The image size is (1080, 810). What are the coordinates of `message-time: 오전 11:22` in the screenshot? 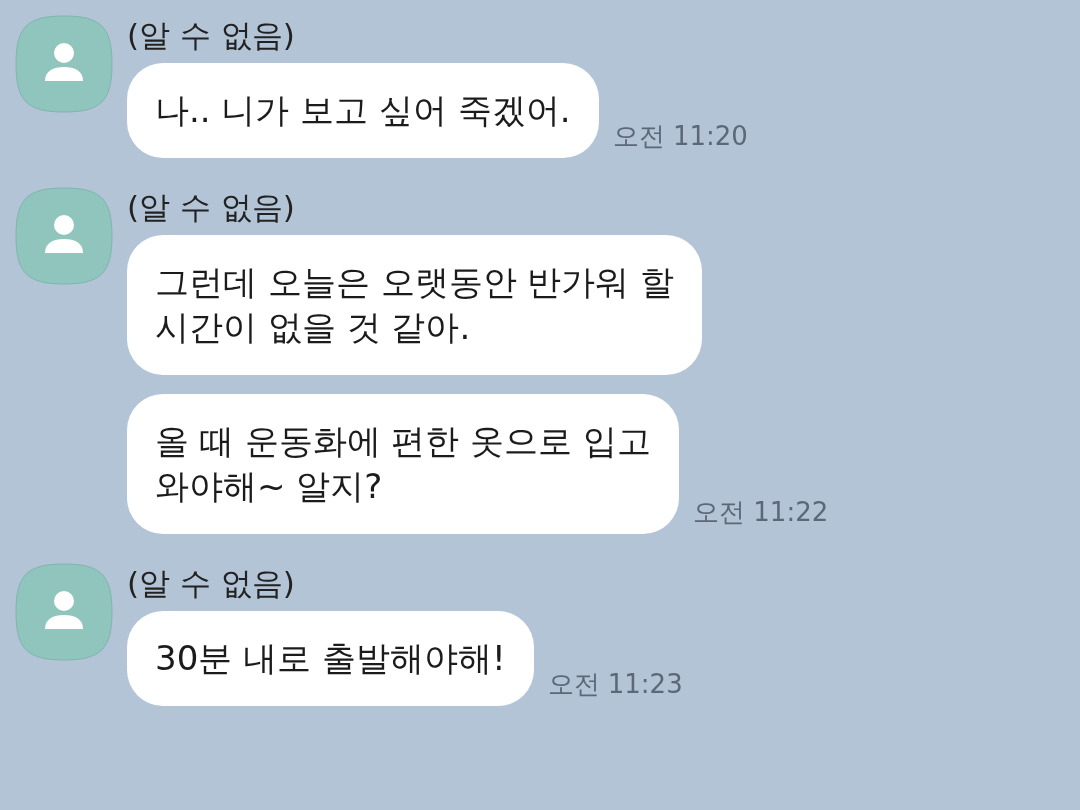 It's located at (761, 512).